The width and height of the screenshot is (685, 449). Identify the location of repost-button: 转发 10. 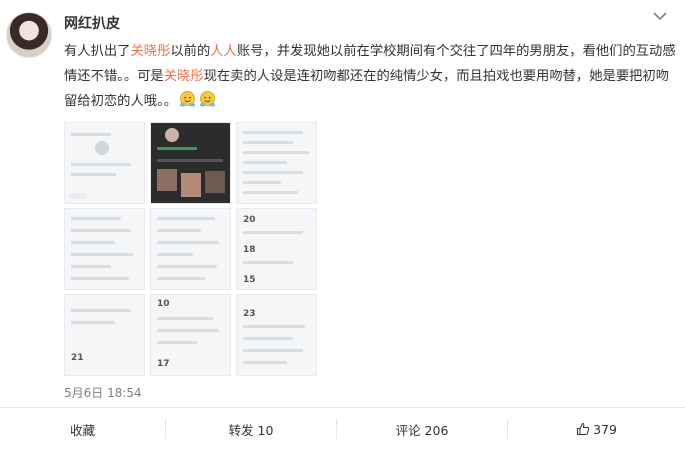
(251, 428).